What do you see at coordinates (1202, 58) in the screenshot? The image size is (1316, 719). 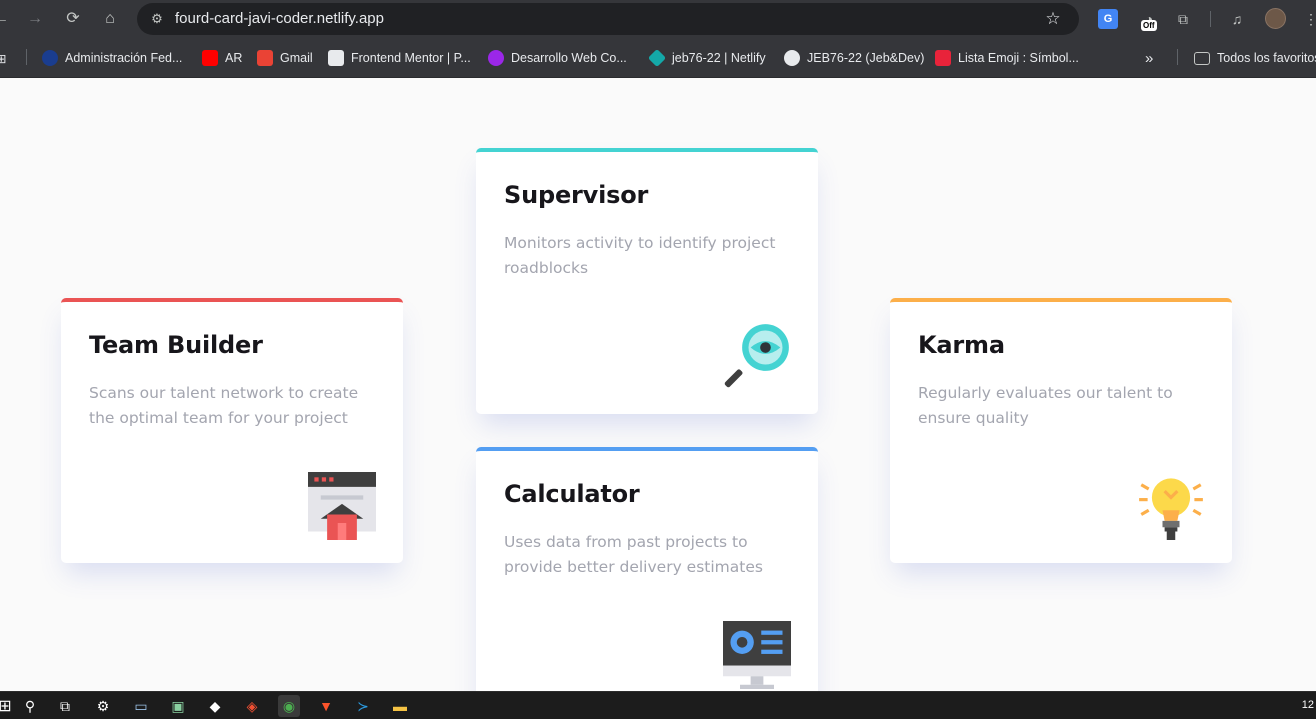 I see `folder-icon` at bounding box center [1202, 58].